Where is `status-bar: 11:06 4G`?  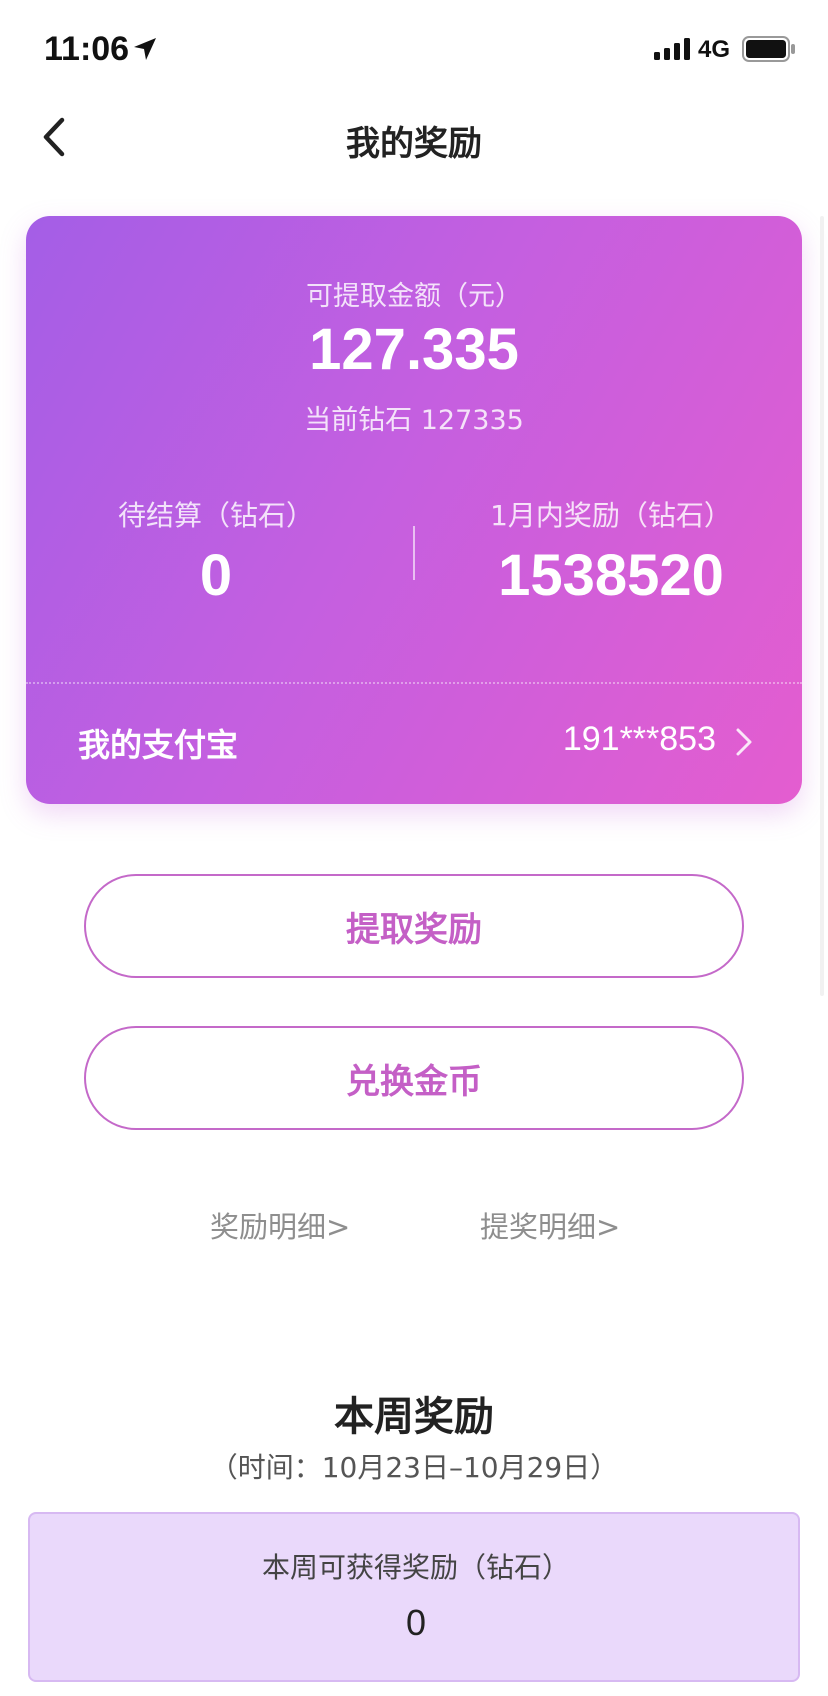 status-bar: 11:06 4G is located at coordinates (414, 50).